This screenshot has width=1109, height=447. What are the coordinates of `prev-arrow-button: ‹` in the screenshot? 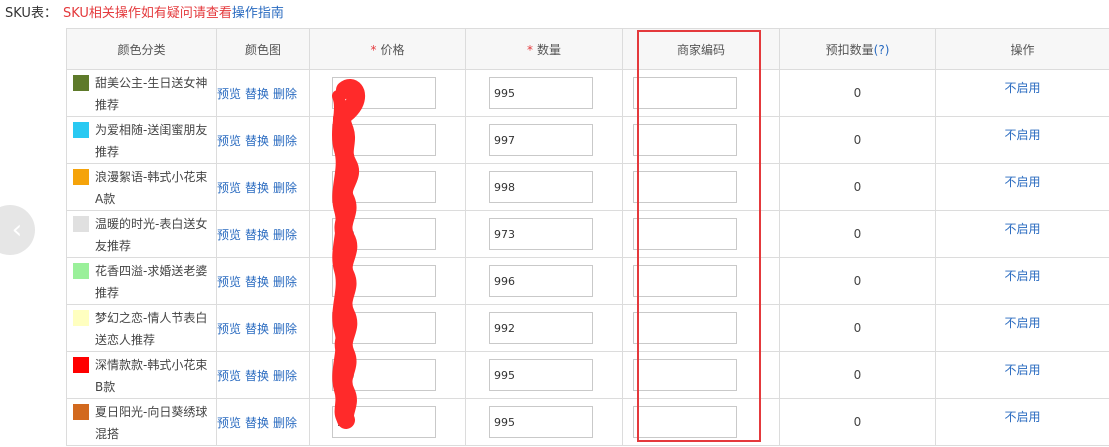 It's located at (17, 230).